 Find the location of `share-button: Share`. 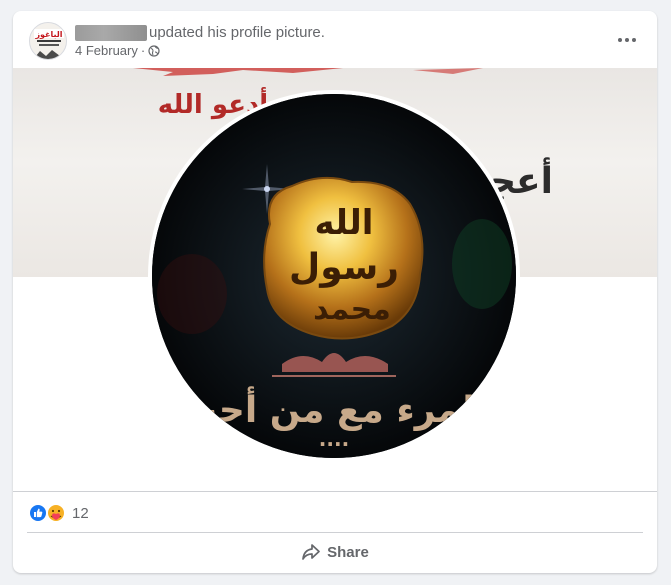

share-button: Share is located at coordinates (335, 552).